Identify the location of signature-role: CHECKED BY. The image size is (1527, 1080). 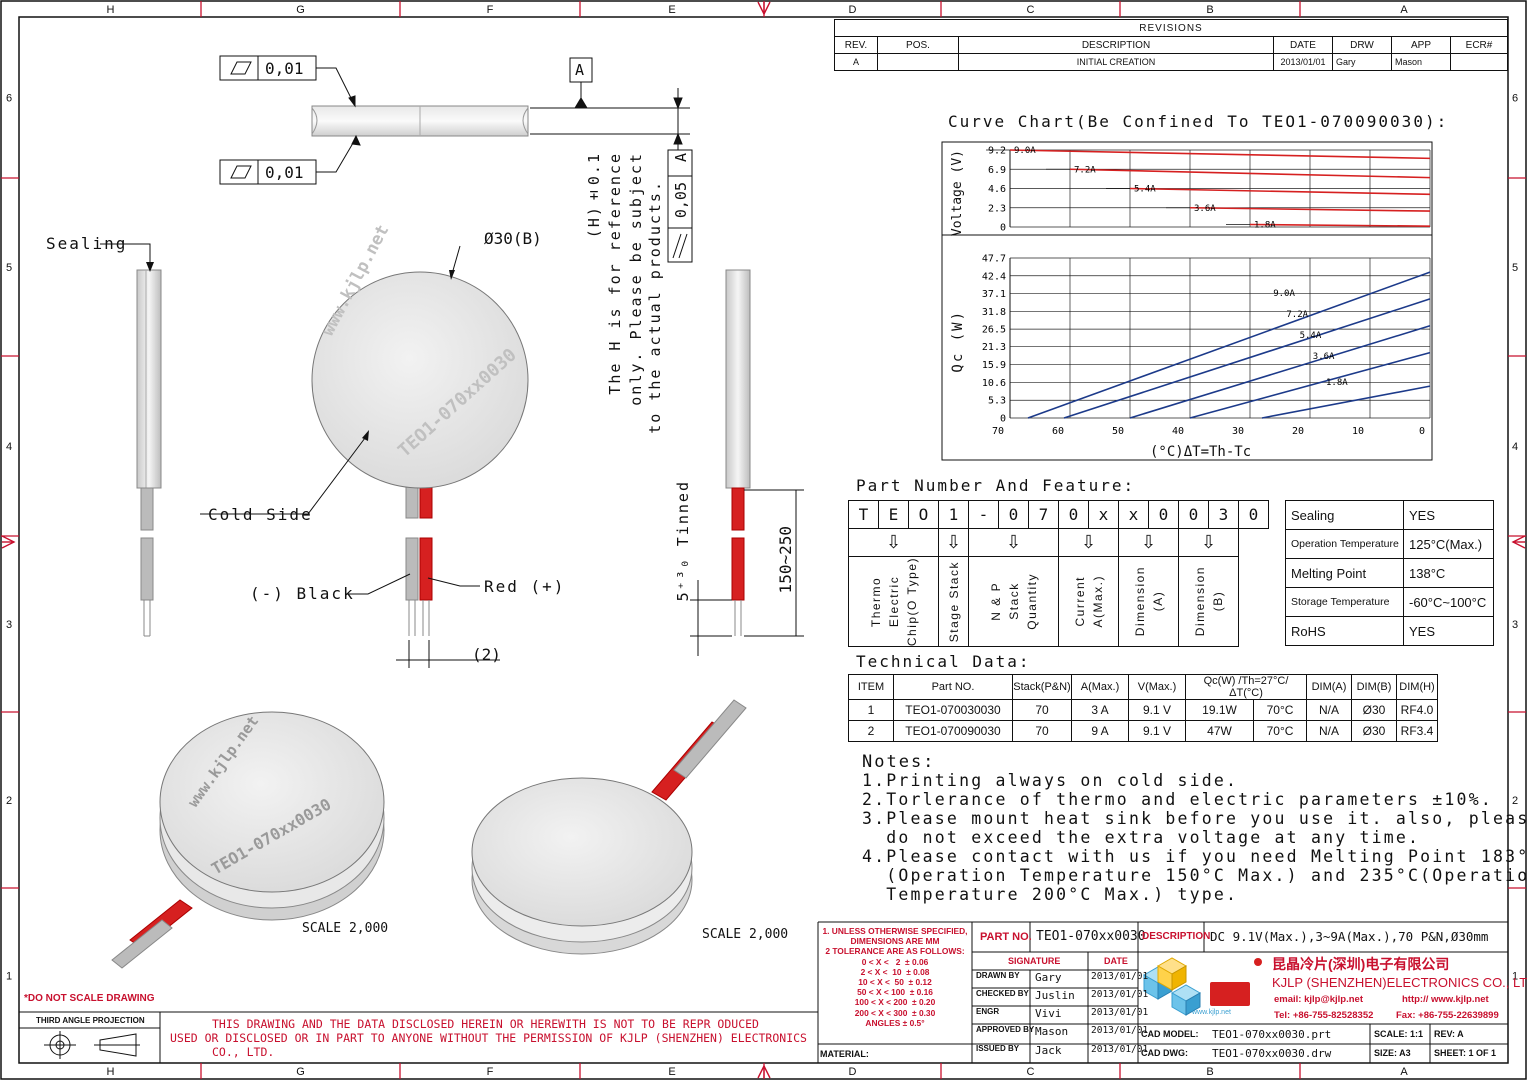
(1002, 993).